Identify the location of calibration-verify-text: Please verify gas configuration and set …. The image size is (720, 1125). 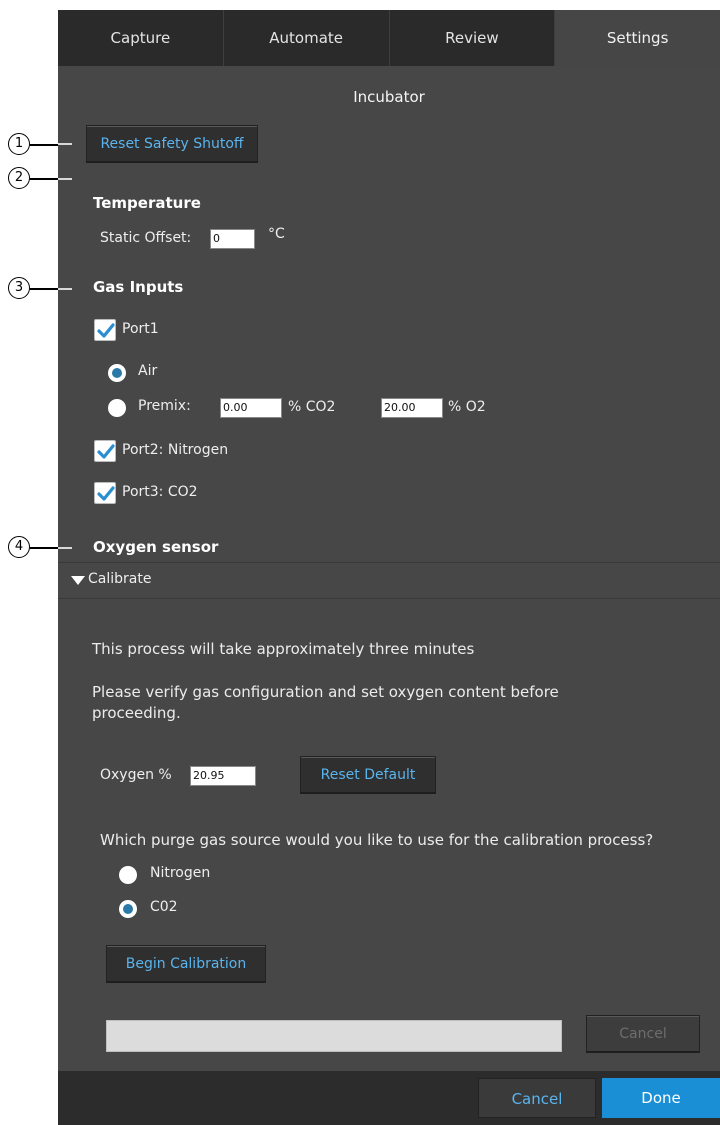
(325, 702).